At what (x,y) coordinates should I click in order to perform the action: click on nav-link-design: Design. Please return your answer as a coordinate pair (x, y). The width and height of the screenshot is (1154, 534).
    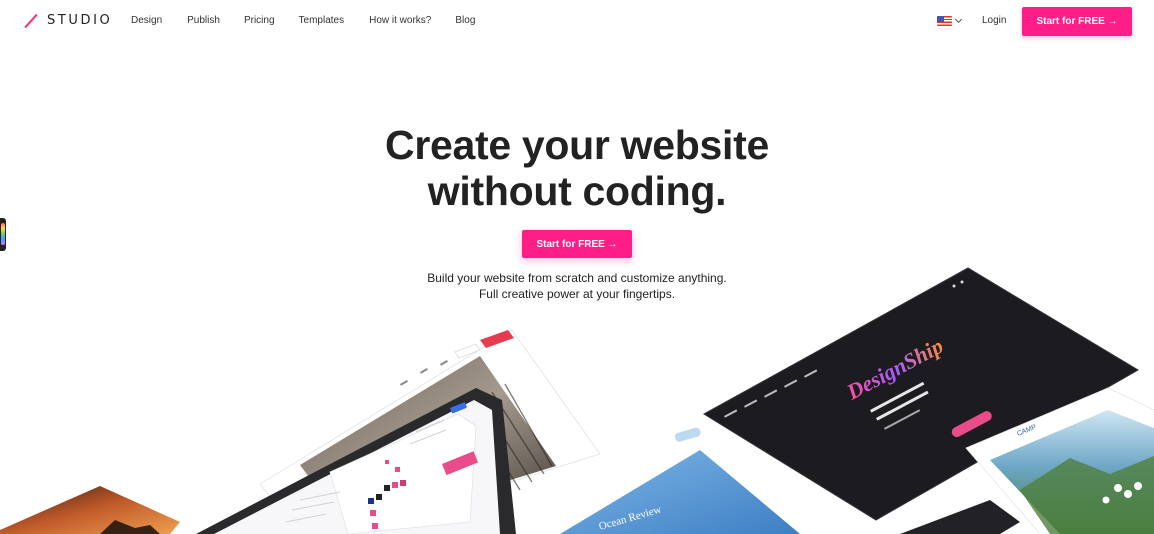
    Looking at the image, I should click on (146, 20).